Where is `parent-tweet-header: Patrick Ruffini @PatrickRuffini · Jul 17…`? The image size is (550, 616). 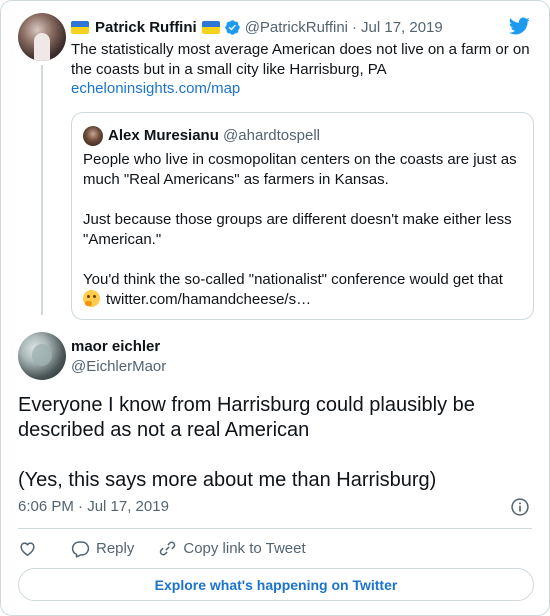 parent-tweet-header: Patrick Ruffini @PatrickRuffini · Jul 17… is located at coordinates (257, 27).